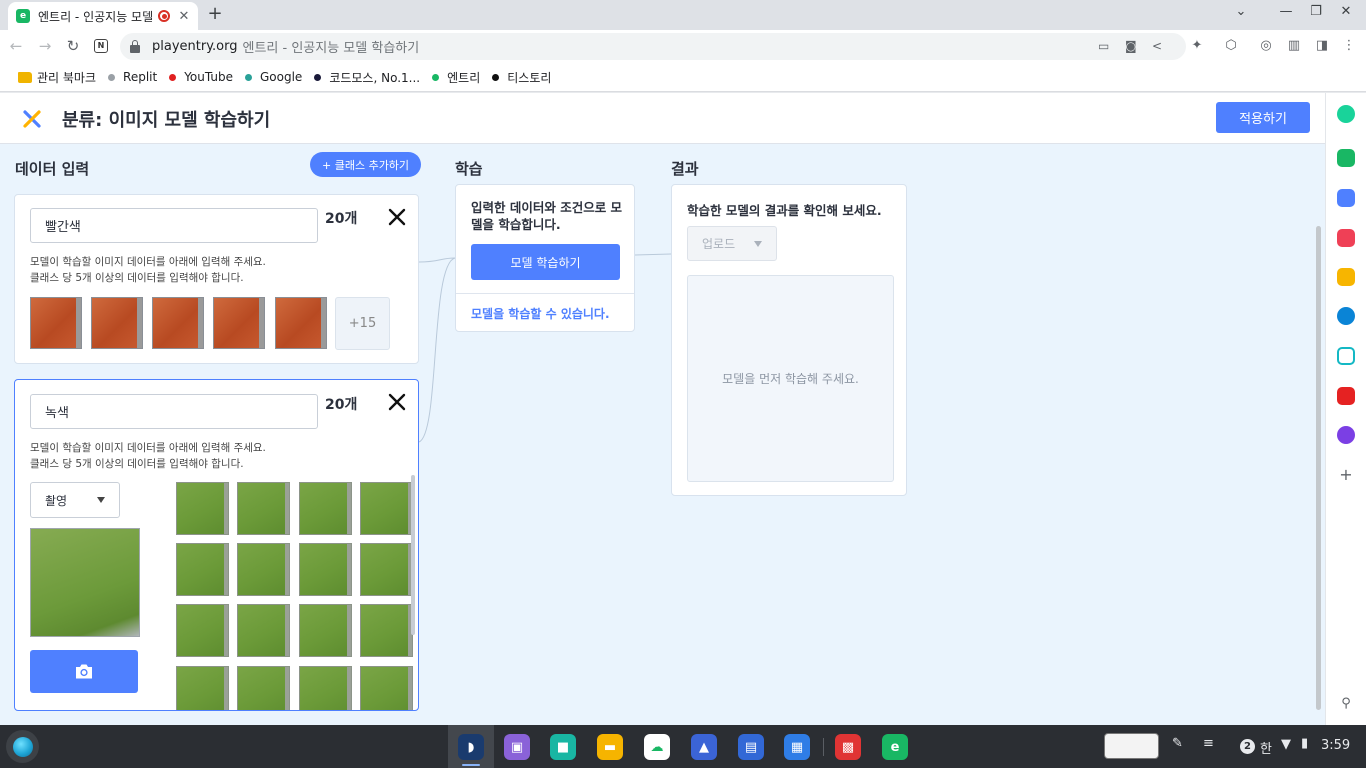 Image resolution: width=1366 pixels, height=768 pixels. What do you see at coordinates (704, 747) in the screenshot?
I see `classroom-app-icon: ▲` at bounding box center [704, 747].